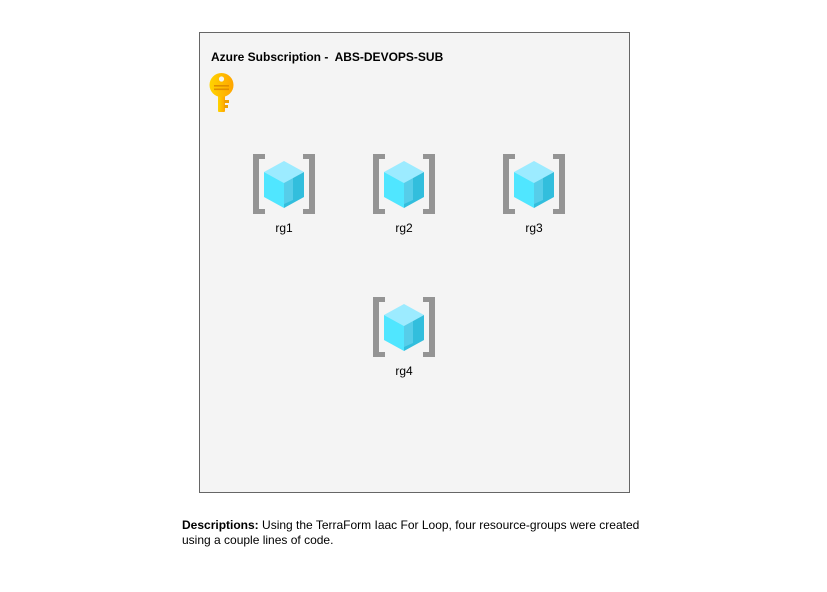 The image size is (827, 592). Describe the element at coordinates (404, 371) in the screenshot. I see `resource-group-label: rg4` at that location.